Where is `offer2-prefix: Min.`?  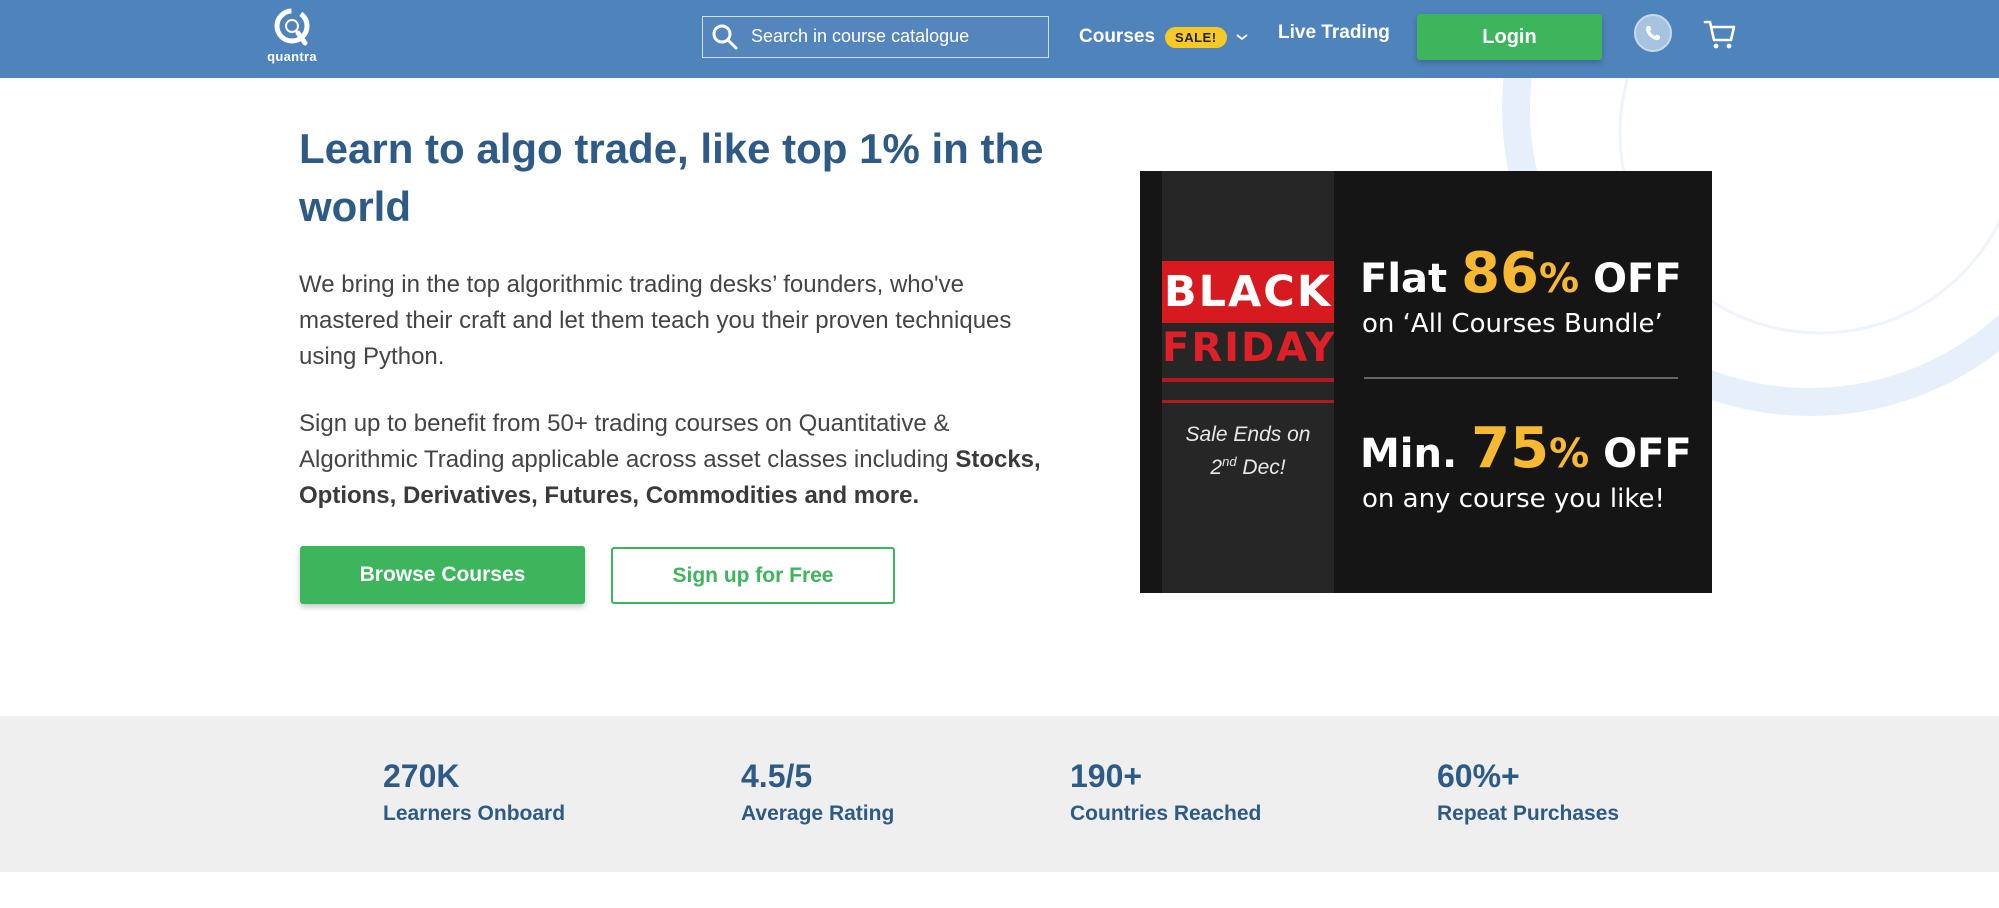
offer2-prefix: Min. is located at coordinates (1416, 454).